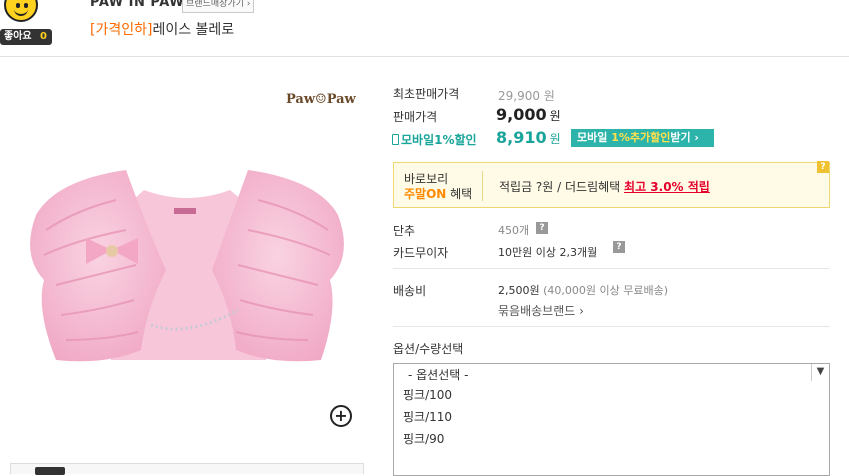 This screenshot has width=849, height=476. Describe the element at coordinates (426, 94) in the screenshot. I see `original-price-label: 최초판매가격` at that location.